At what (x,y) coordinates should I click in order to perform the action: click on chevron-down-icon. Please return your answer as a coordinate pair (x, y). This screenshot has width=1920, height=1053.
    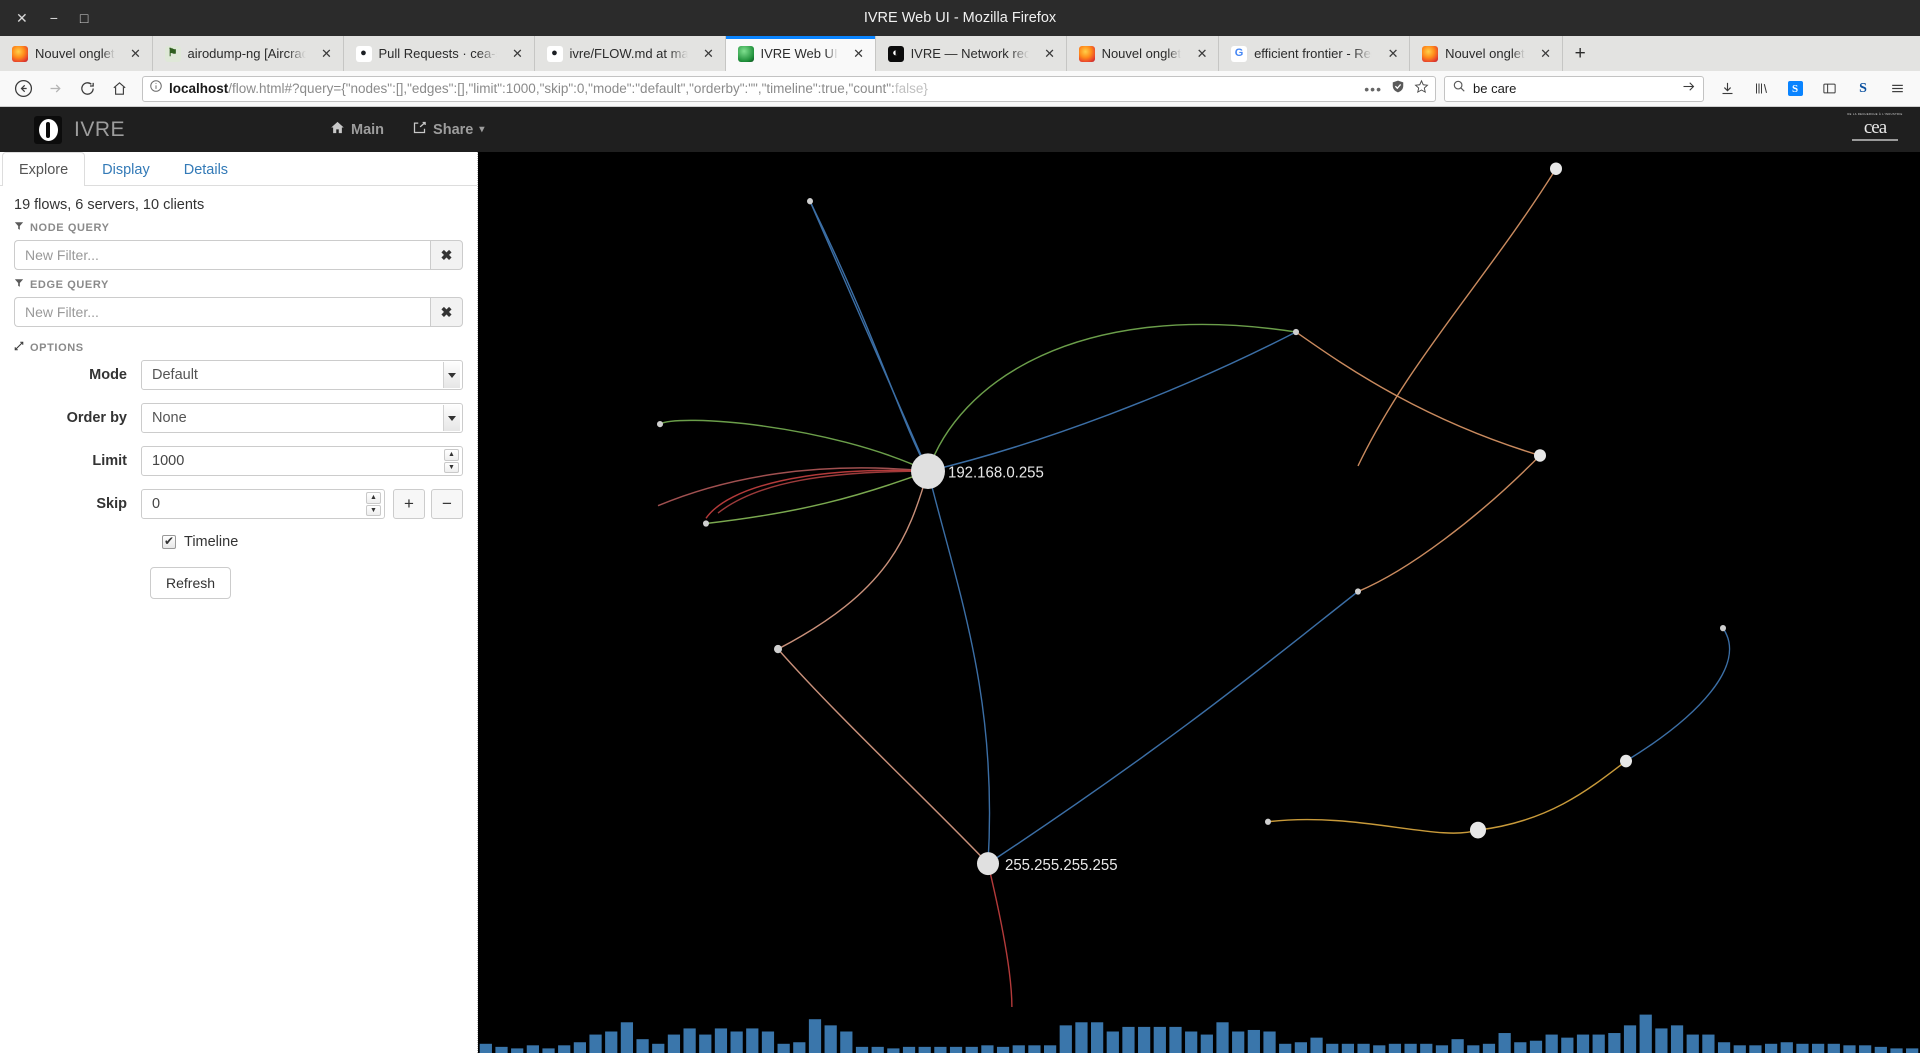
    Looking at the image, I should click on (451, 375).